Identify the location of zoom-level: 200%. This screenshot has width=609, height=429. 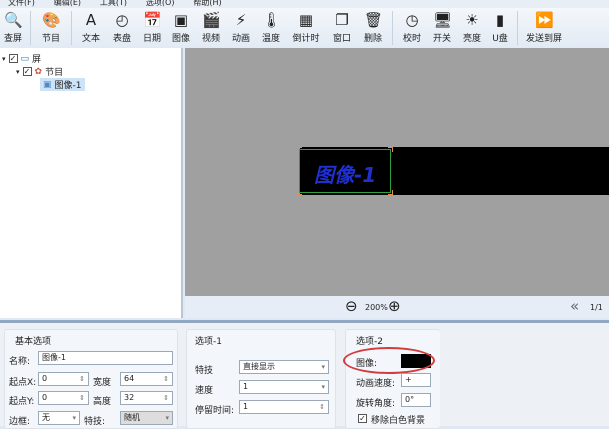
(376, 307).